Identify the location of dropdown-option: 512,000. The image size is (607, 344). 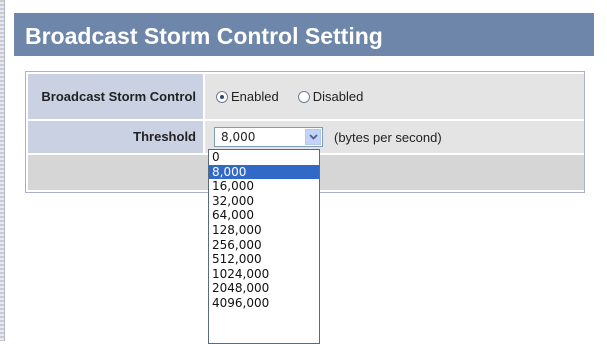
(264, 259).